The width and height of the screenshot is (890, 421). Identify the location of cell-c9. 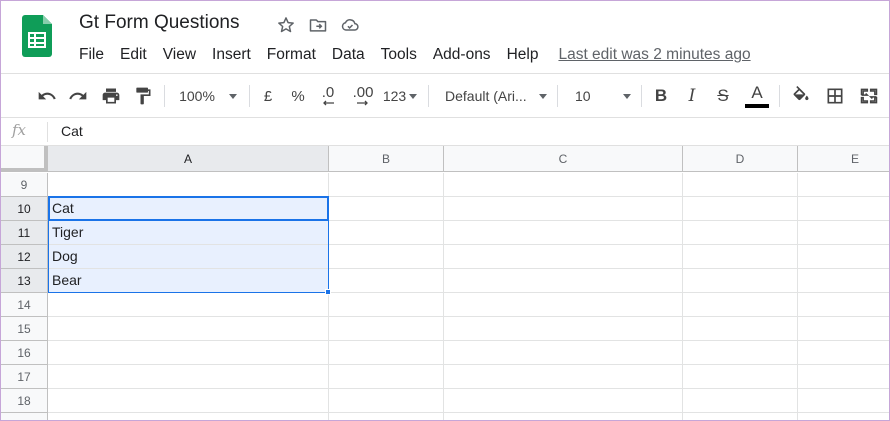
(563, 185).